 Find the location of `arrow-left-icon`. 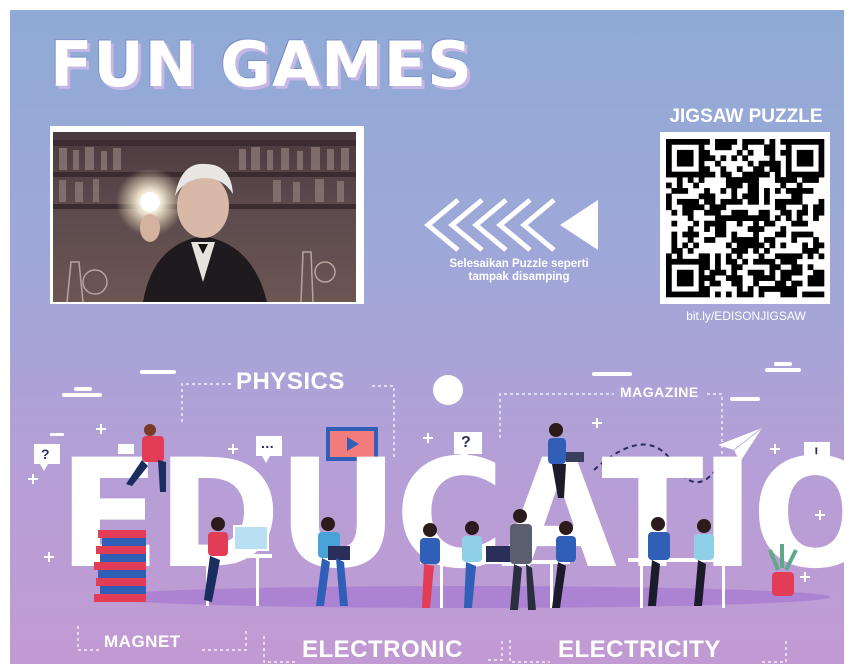

arrow-left-icon is located at coordinates (512, 225).